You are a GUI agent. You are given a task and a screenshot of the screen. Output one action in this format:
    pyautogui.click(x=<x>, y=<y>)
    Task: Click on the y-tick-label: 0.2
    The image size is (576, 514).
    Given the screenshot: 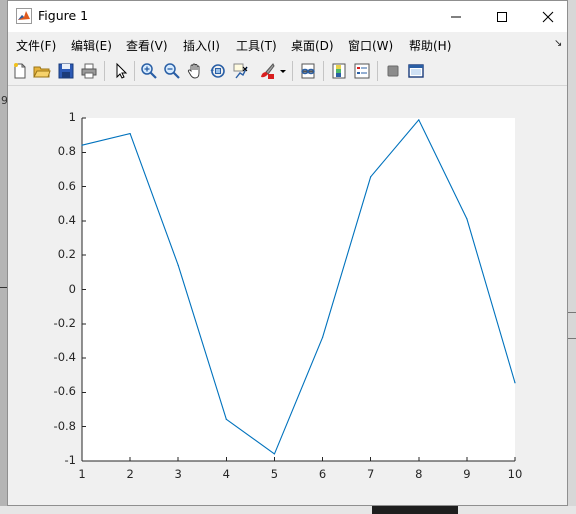 What is the action you would take?
    pyautogui.click(x=66, y=254)
    